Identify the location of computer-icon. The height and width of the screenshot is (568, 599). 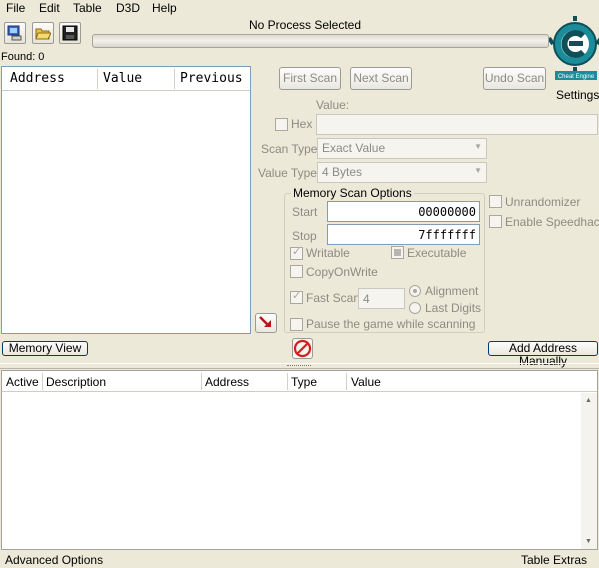
(14, 33).